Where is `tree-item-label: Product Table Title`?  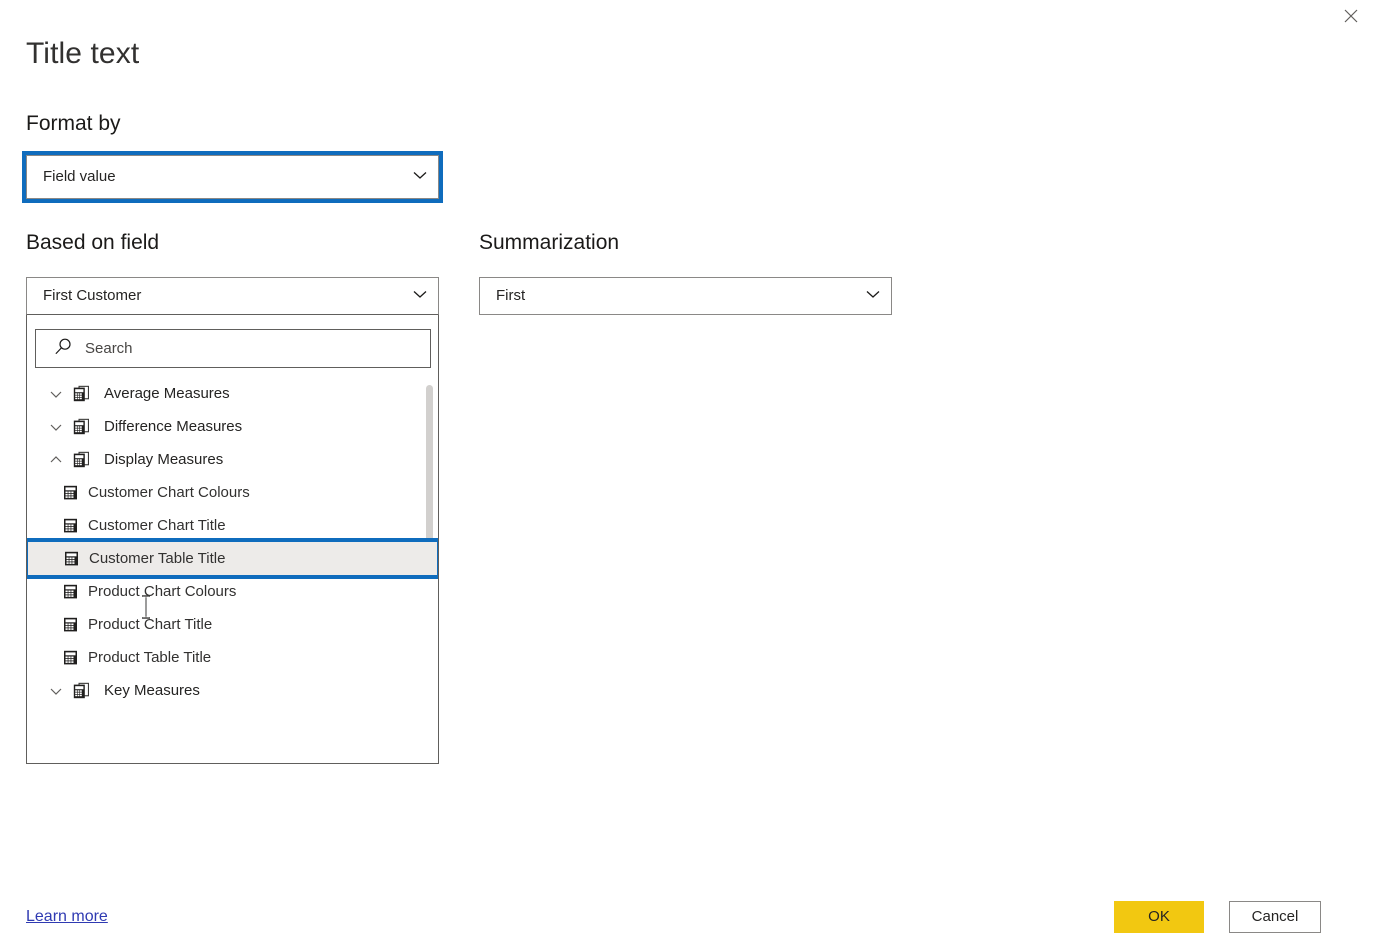 tree-item-label: Product Table Title is located at coordinates (150, 657).